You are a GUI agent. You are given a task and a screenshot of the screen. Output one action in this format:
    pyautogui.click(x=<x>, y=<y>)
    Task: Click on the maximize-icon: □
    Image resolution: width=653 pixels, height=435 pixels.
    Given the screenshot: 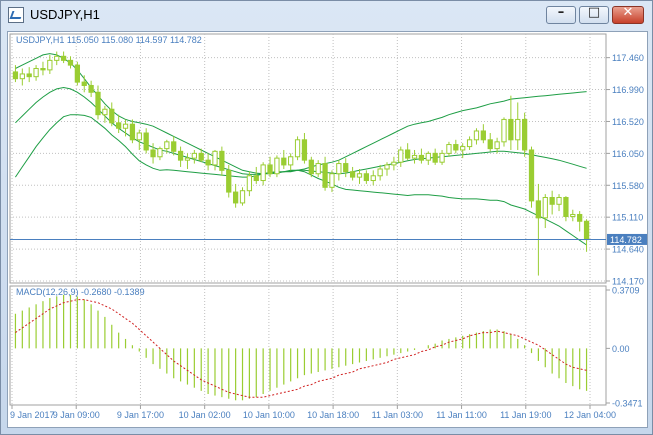 What is the action you would take?
    pyautogui.click(x=594, y=12)
    